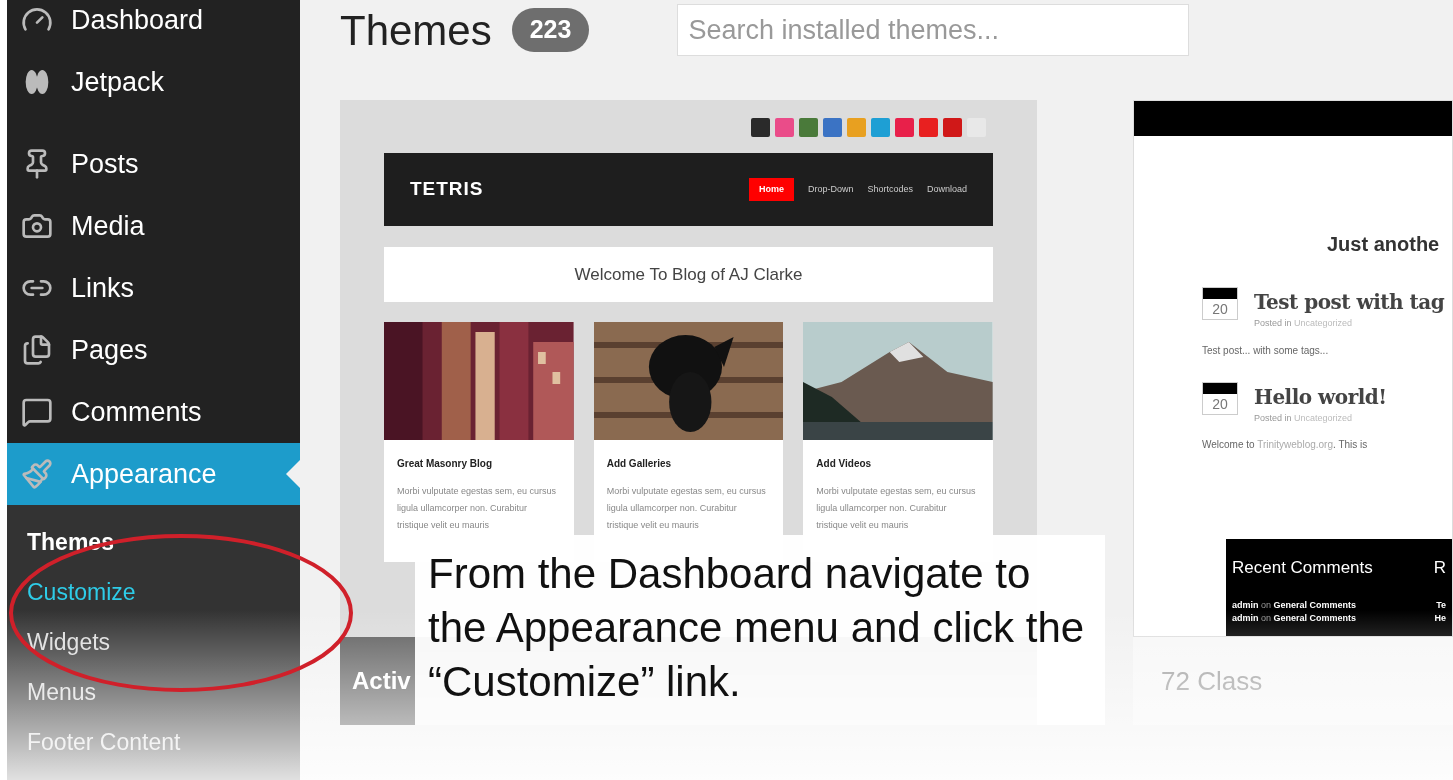 The image size is (1453, 780). Describe the element at coordinates (688, 274) in the screenshot. I see `welcome-banner: Welcome To Blog of AJ Clarke` at that location.